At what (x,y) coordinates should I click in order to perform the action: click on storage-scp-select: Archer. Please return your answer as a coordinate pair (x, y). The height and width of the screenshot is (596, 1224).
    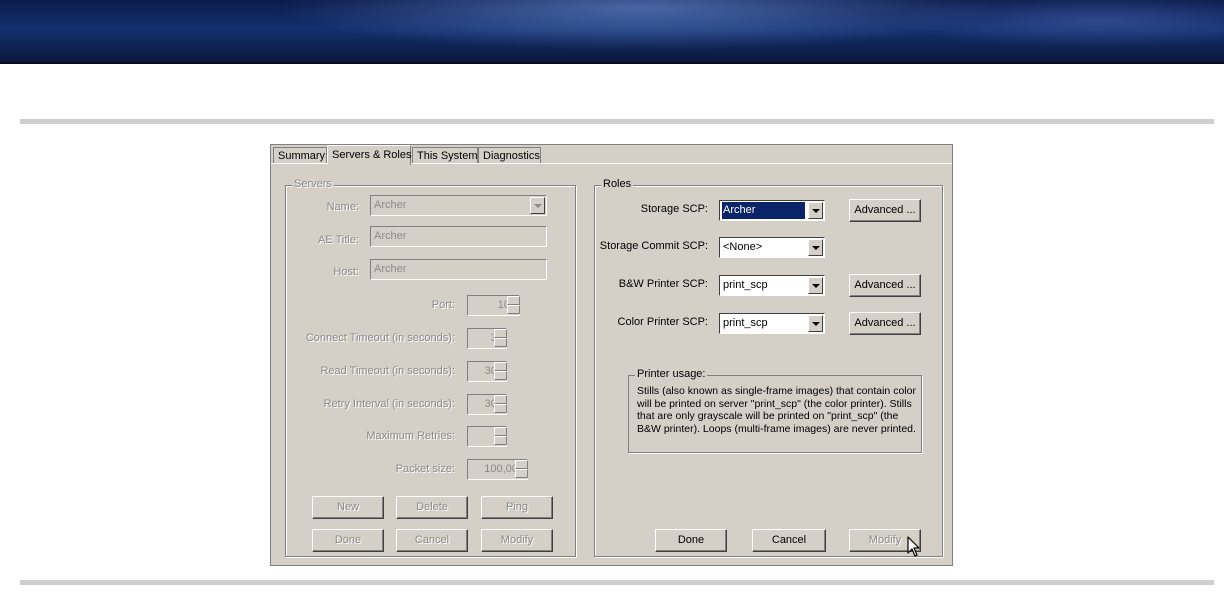
    Looking at the image, I should click on (772, 210).